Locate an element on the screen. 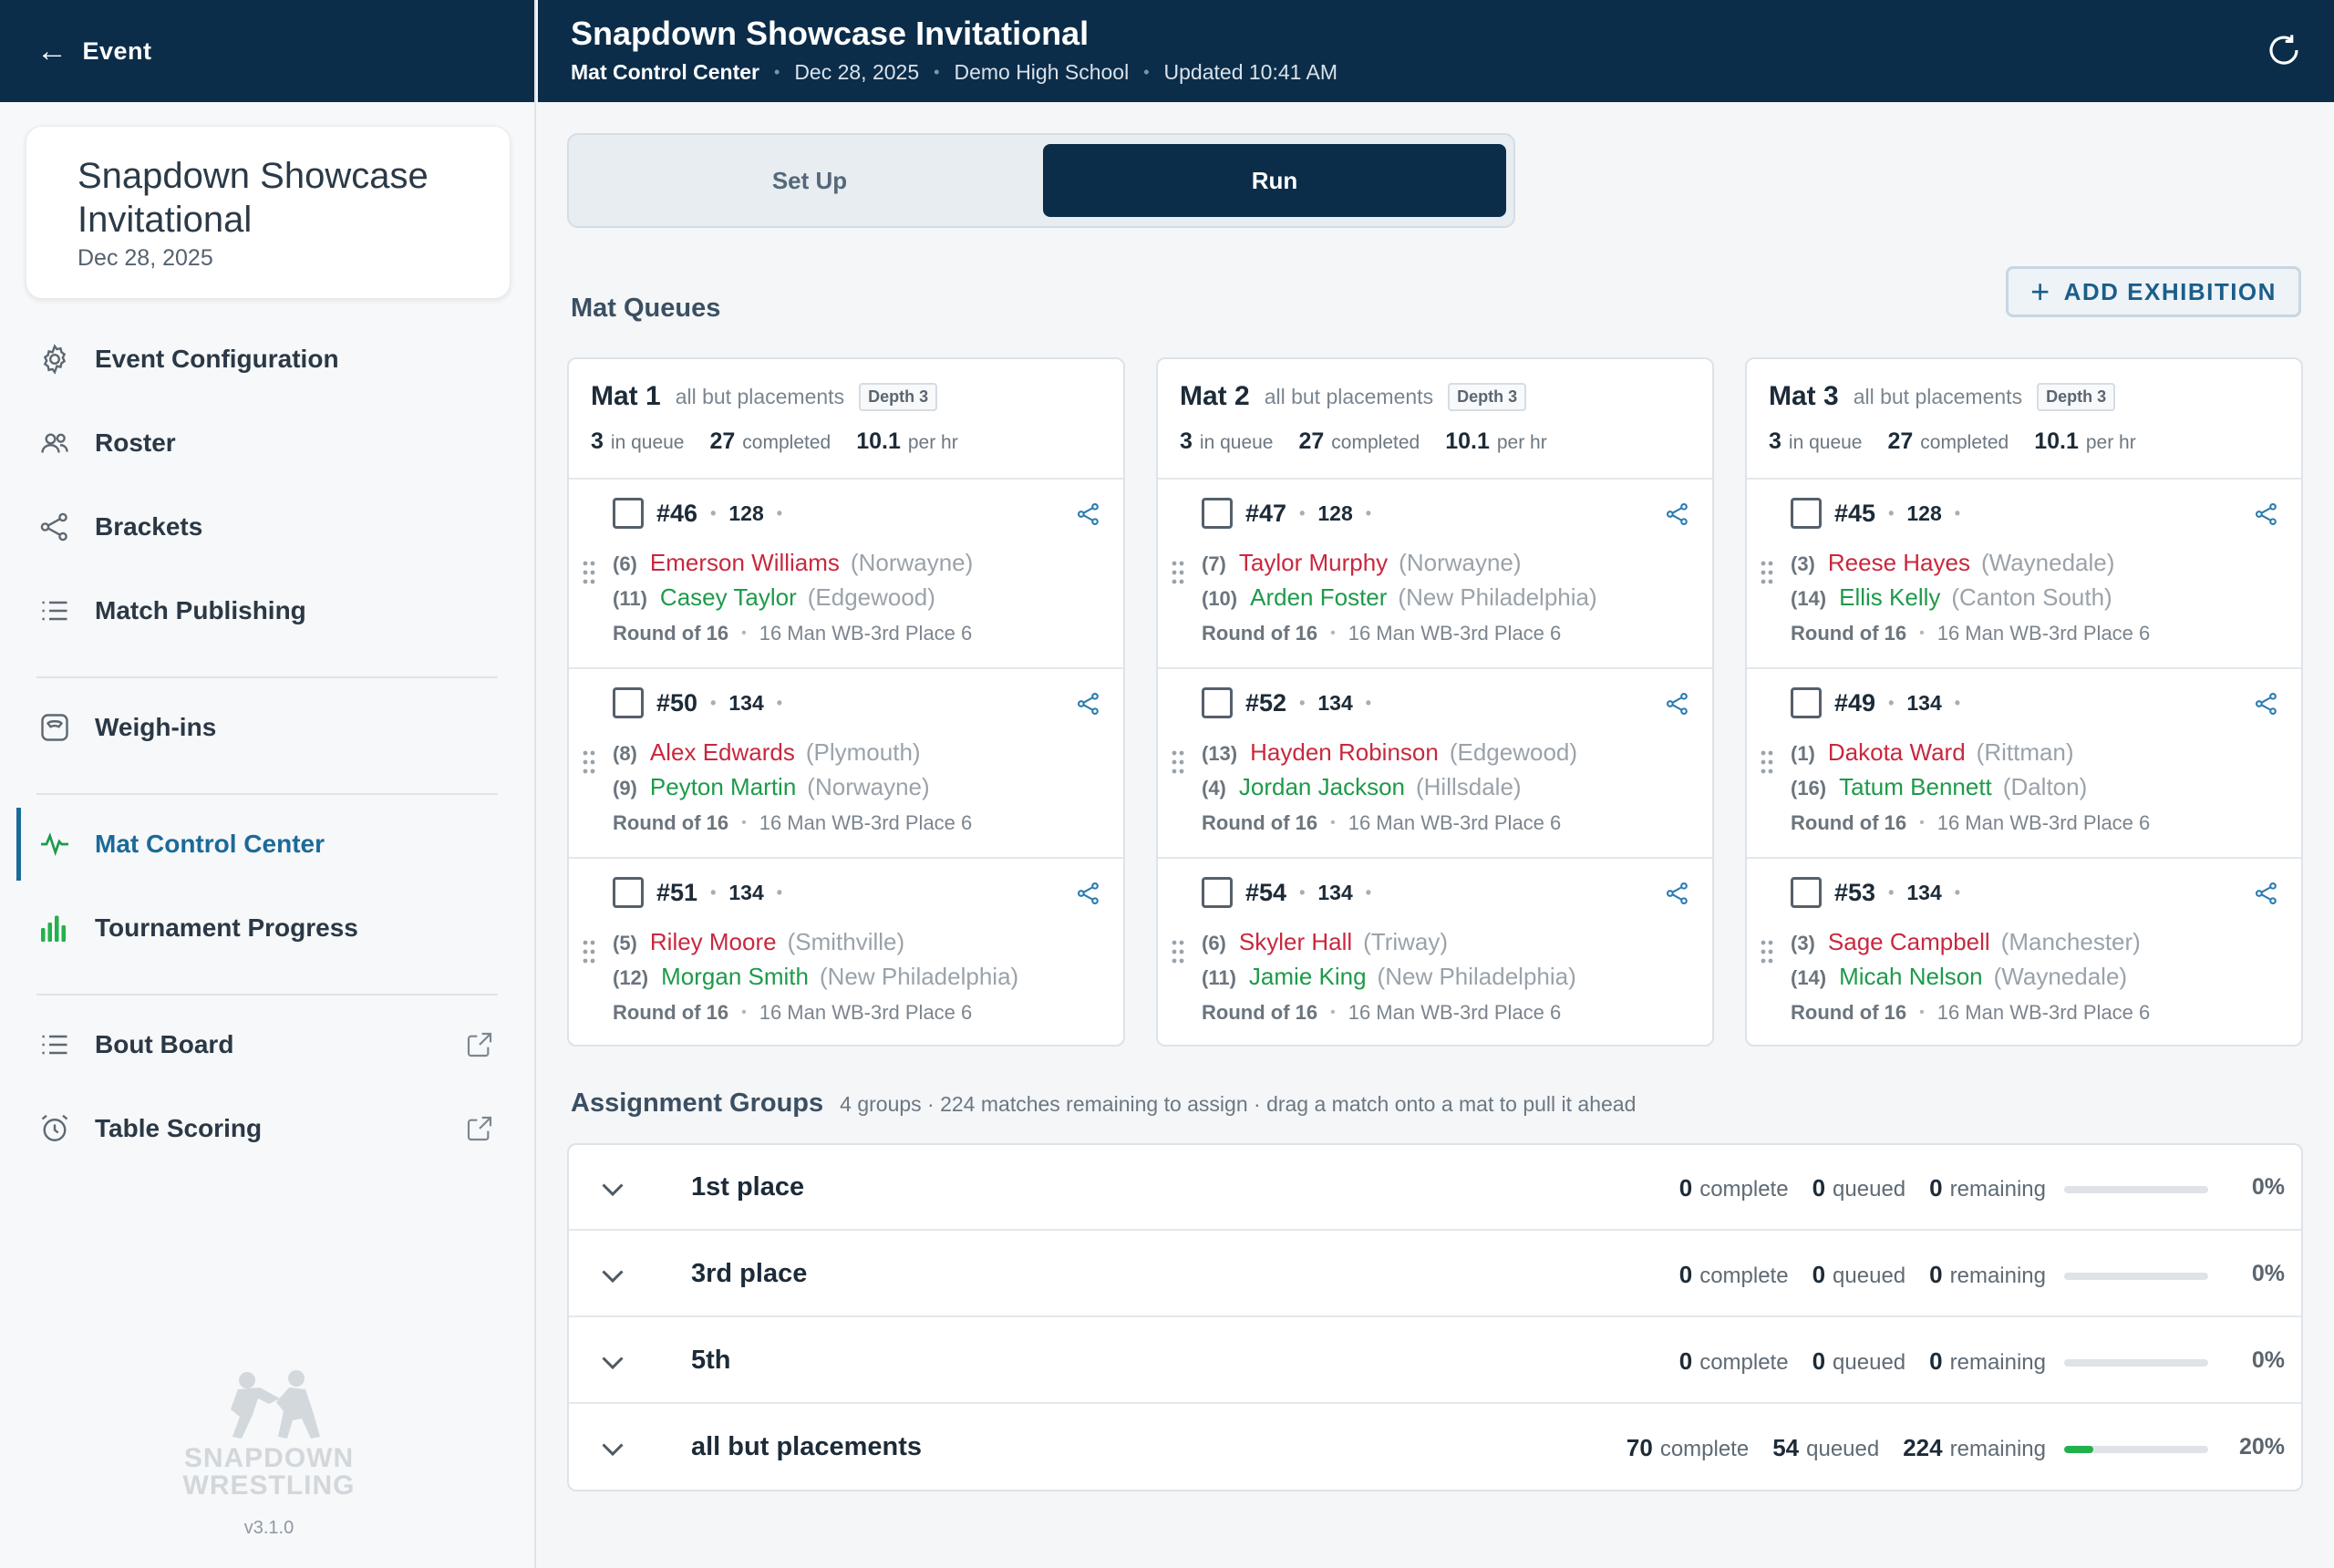  sidebar-item-brackets: Brackets is located at coordinates (268, 527).